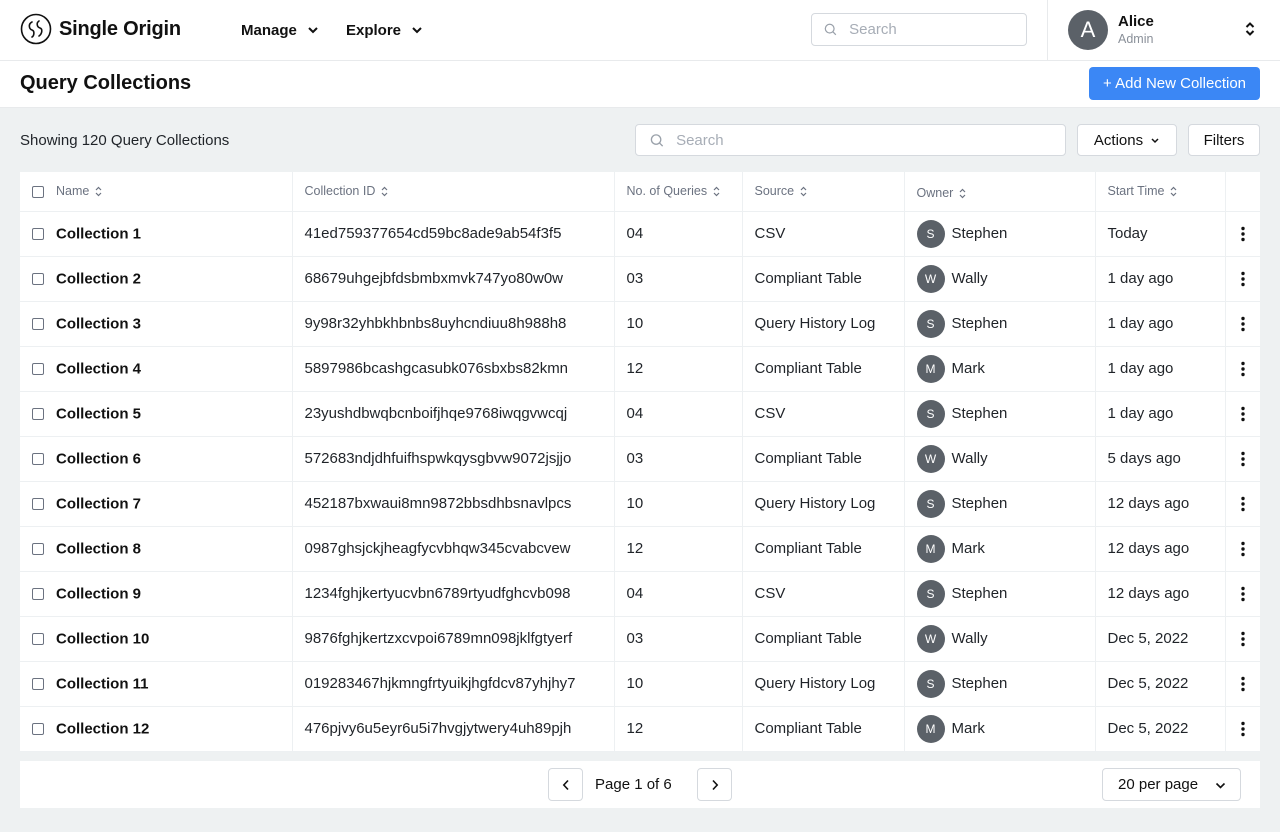 Image resolution: width=1280 pixels, height=832 pixels. What do you see at coordinates (937, 29) in the screenshot?
I see `global-search-input` at bounding box center [937, 29].